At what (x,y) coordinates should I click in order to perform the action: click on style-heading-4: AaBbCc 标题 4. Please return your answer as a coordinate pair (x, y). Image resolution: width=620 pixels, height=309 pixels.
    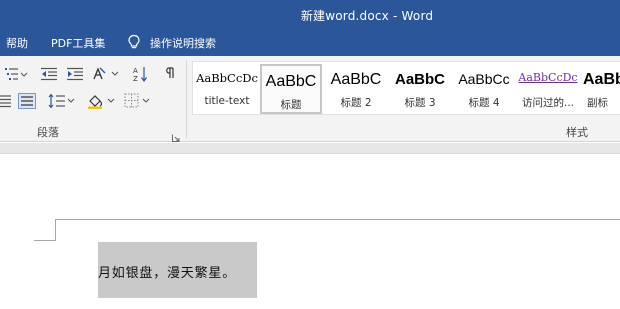
    Looking at the image, I should click on (484, 88).